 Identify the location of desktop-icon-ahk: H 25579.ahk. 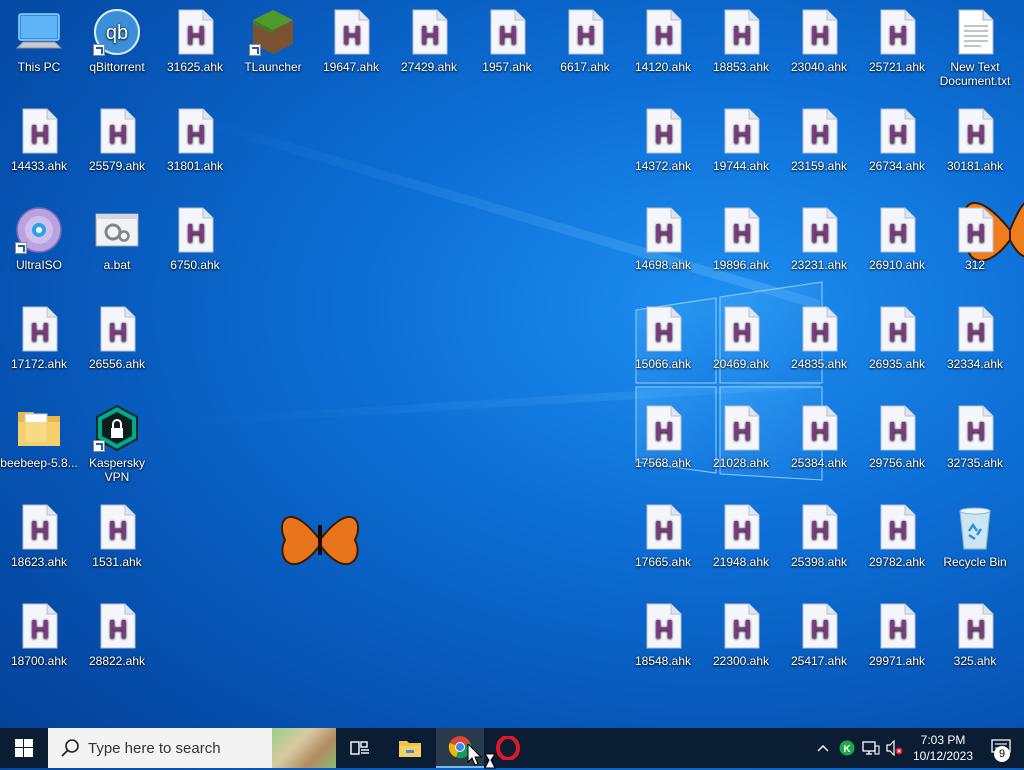
(117, 139).